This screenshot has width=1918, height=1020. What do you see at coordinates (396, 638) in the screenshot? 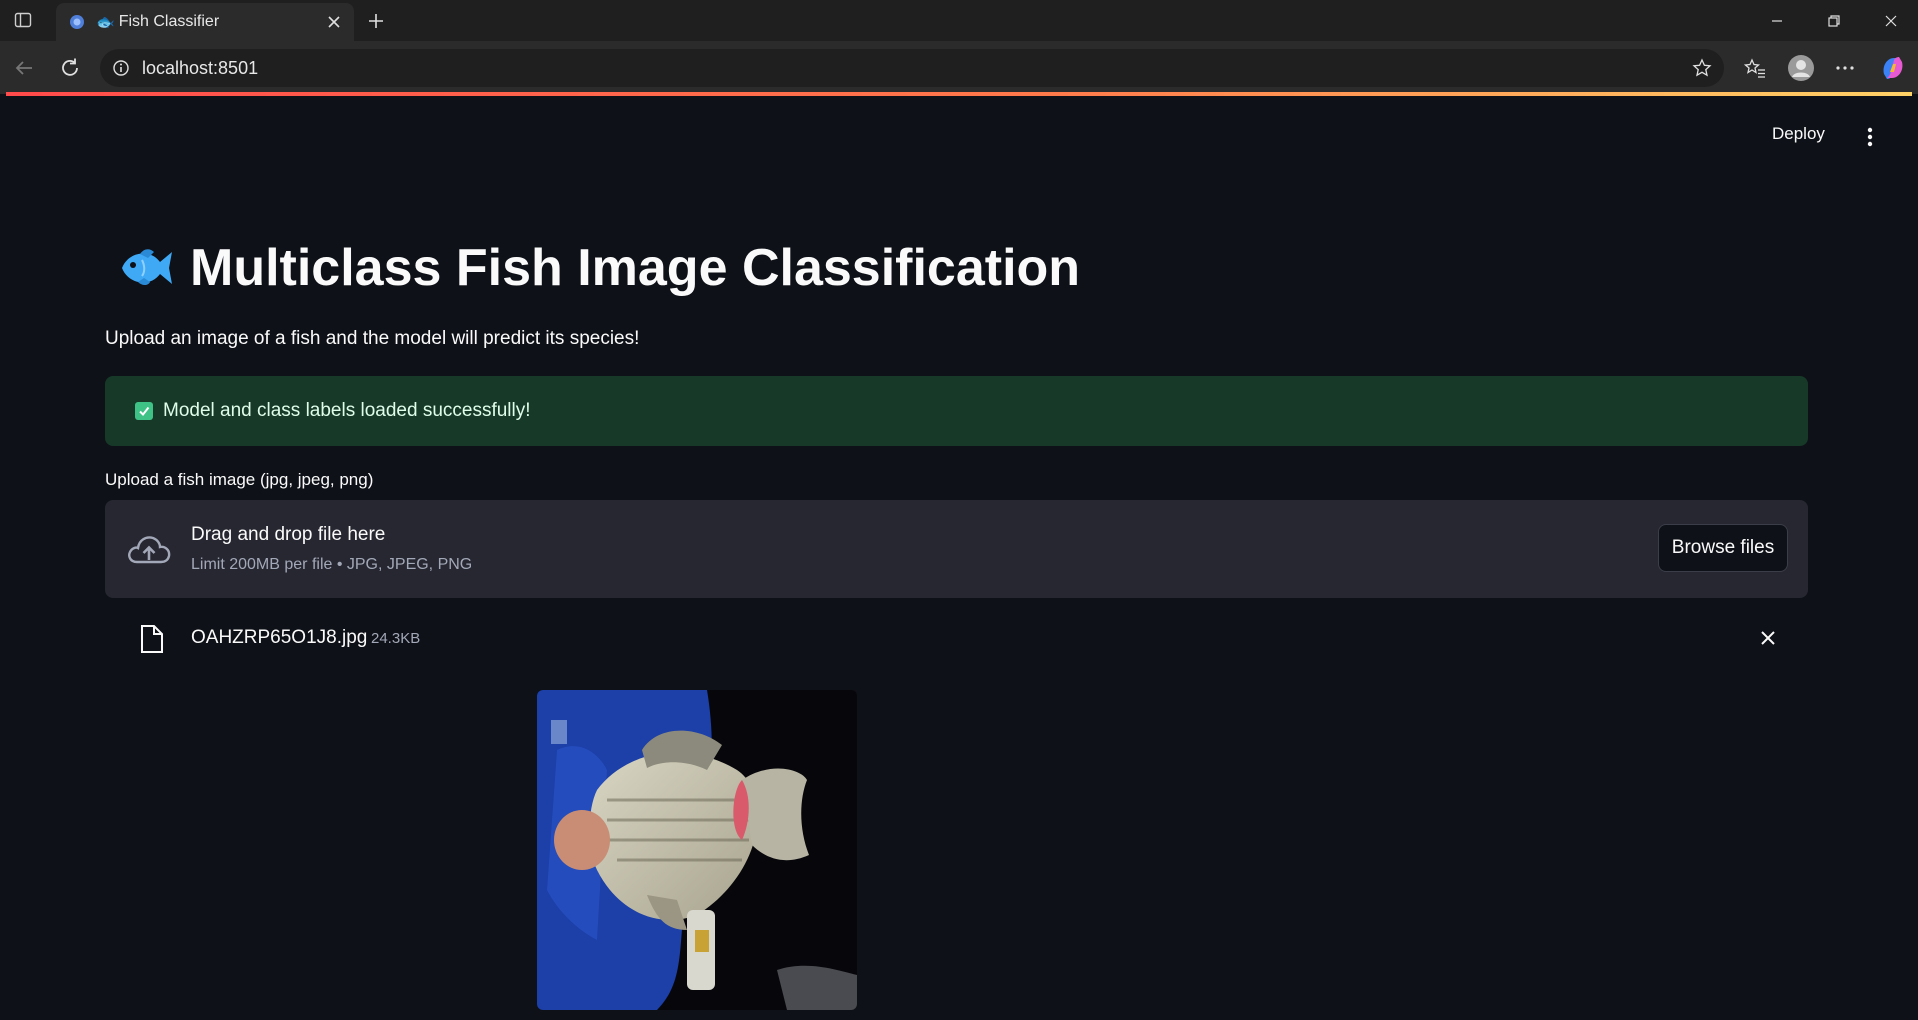
I see `uploaded-file-size: 24.3KB` at bounding box center [396, 638].